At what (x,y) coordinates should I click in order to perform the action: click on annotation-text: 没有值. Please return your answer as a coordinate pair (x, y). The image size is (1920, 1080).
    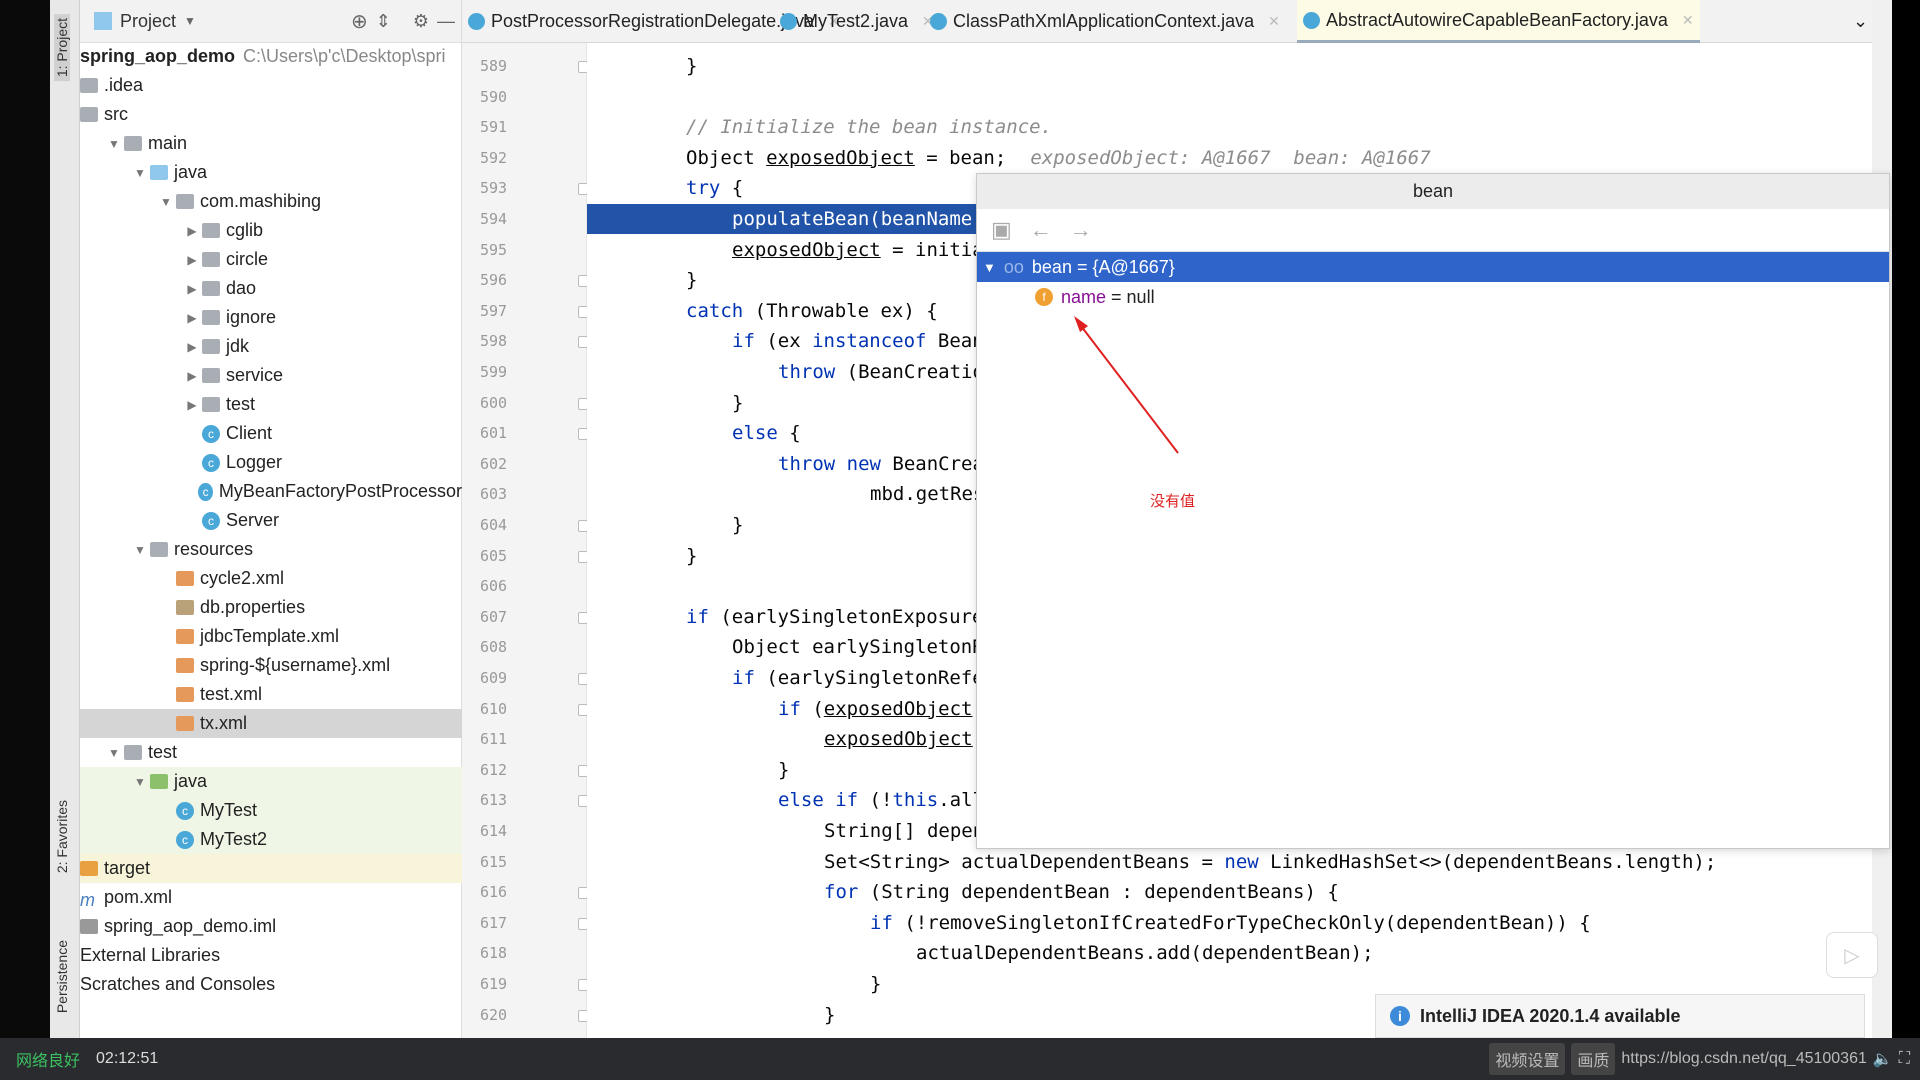
    Looking at the image, I should click on (1173, 501).